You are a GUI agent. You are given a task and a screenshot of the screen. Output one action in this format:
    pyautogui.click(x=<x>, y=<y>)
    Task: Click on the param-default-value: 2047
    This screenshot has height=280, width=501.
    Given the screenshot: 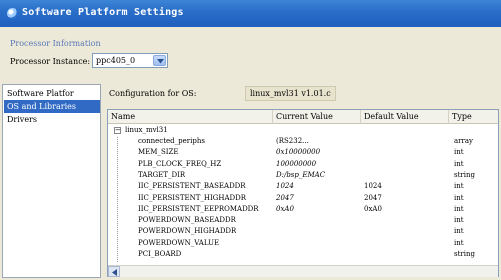 What is the action you would take?
    pyautogui.click(x=373, y=197)
    